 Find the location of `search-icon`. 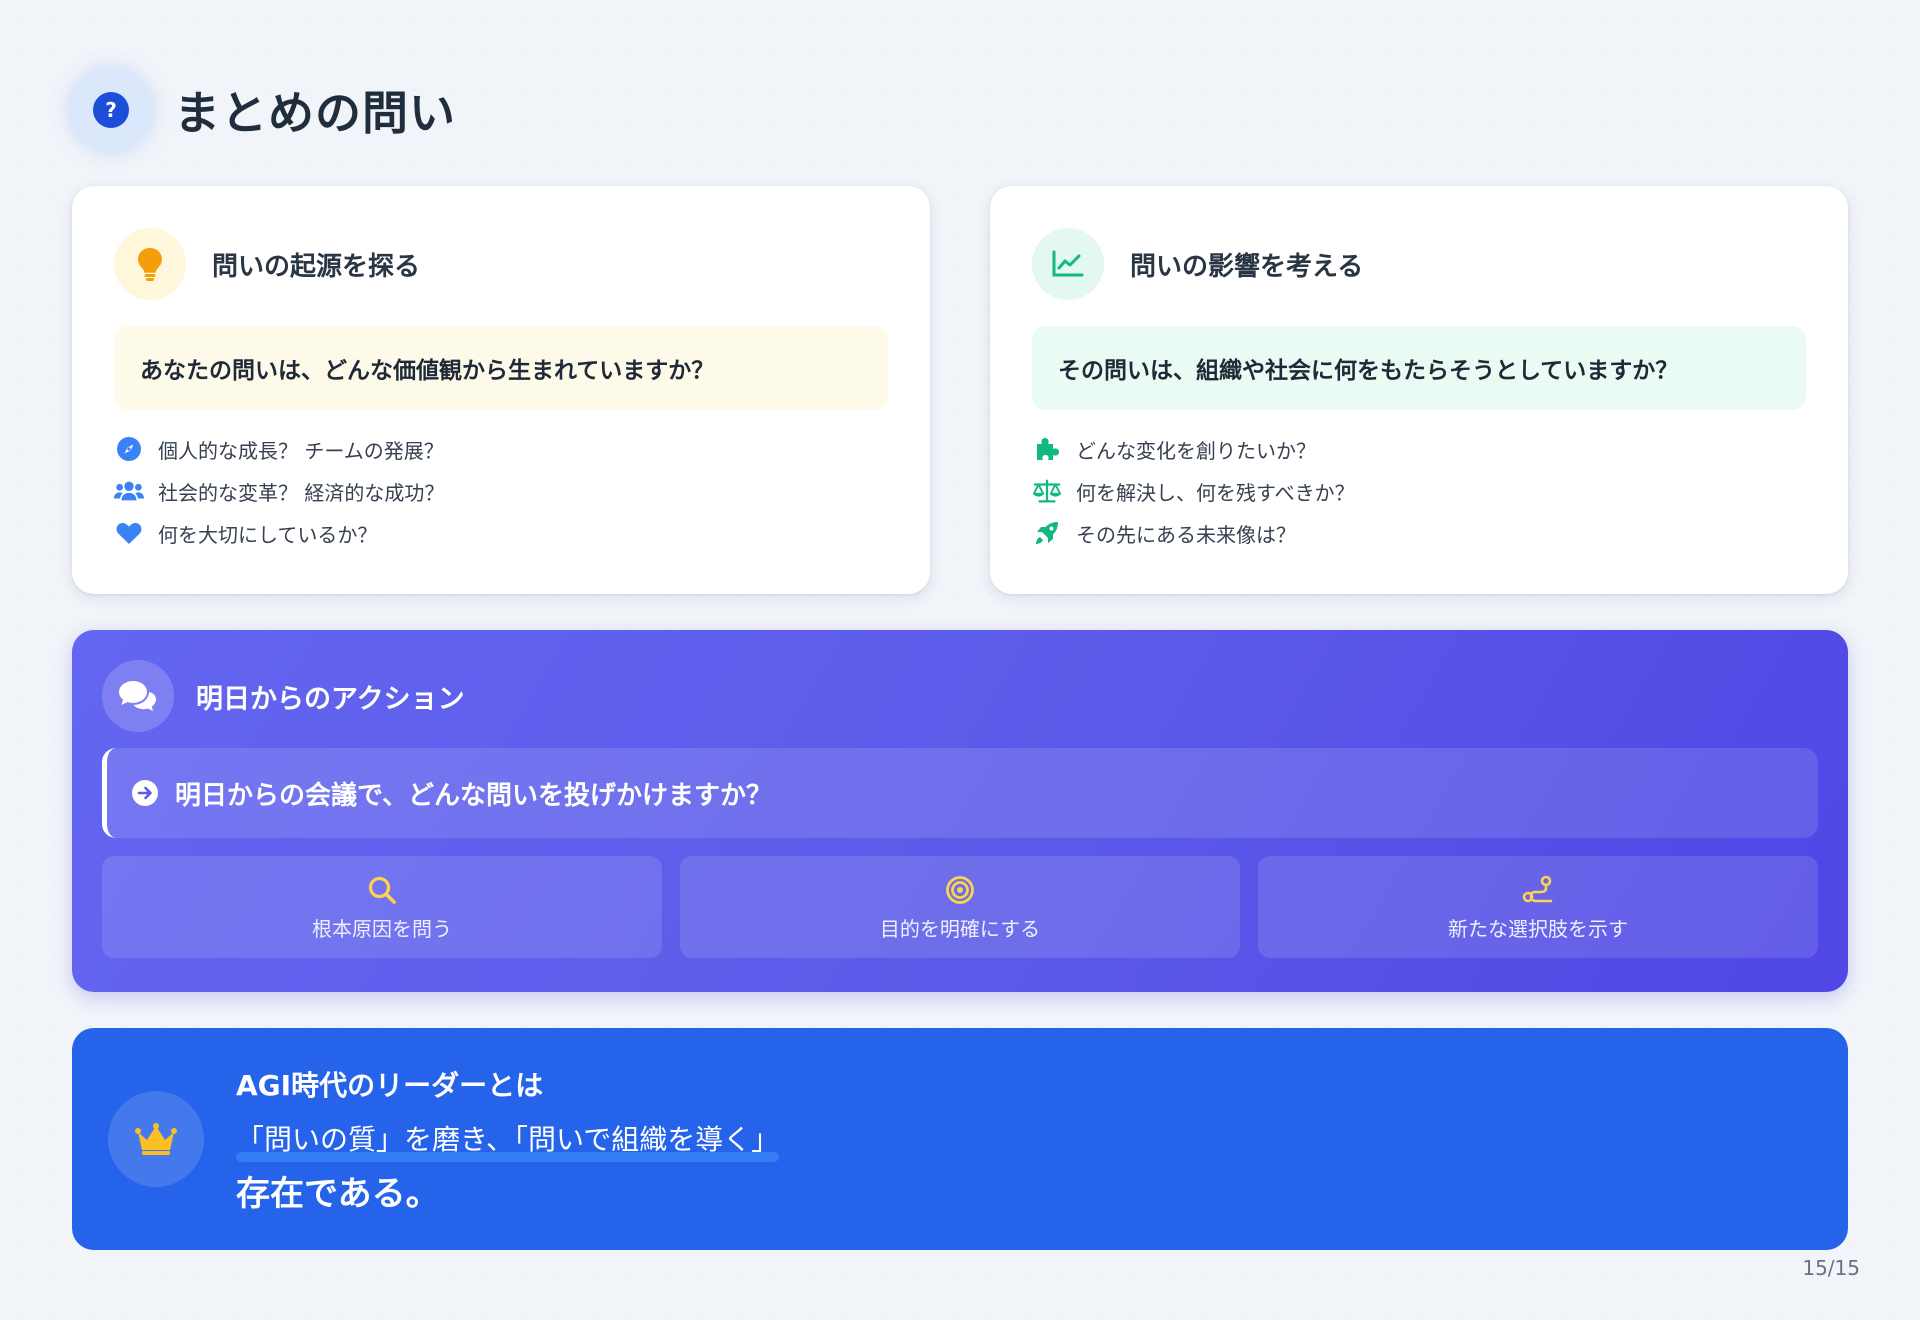

search-icon is located at coordinates (382, 890).